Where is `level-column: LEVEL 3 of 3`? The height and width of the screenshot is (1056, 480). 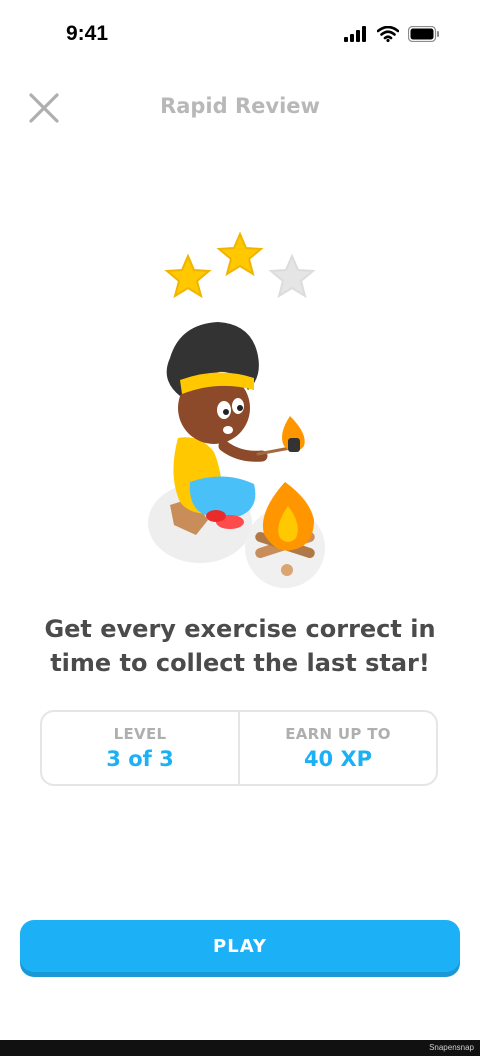 level-column: LEVEL 3 of 3 is located at coordinates (140, 748).